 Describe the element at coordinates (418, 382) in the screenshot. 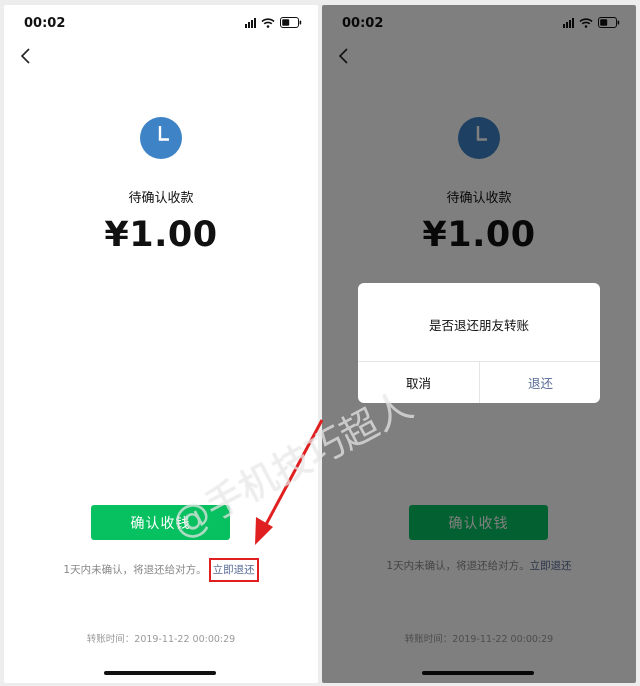

I see `dialog-cancel-button: 取消` at that location.